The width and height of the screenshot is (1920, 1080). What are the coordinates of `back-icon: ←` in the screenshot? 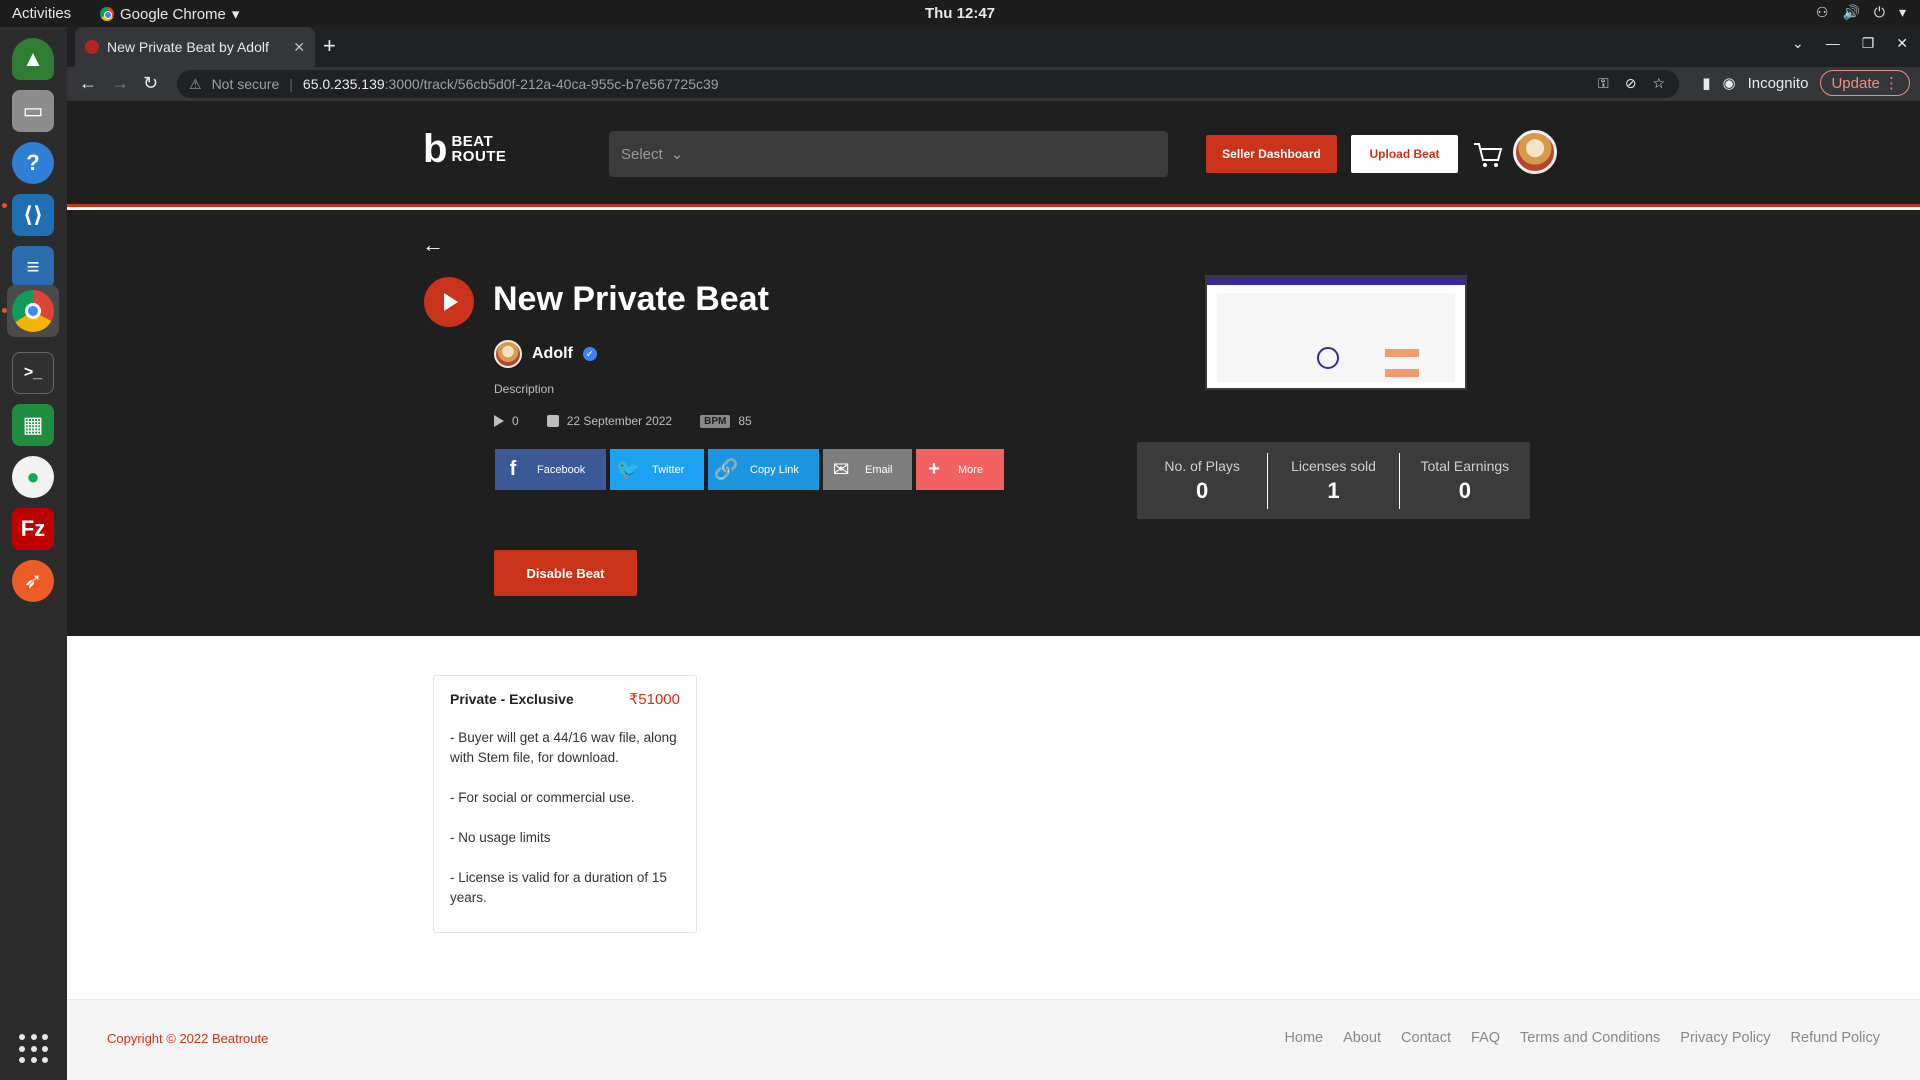 It's located at (88, 83).